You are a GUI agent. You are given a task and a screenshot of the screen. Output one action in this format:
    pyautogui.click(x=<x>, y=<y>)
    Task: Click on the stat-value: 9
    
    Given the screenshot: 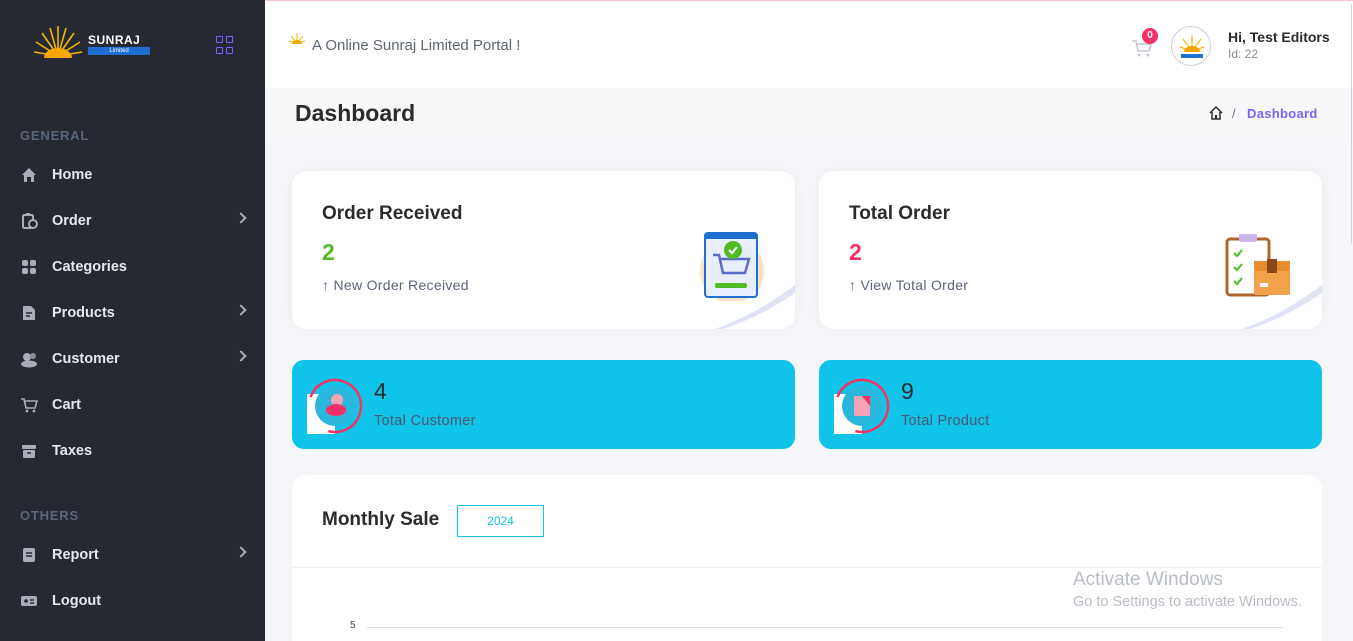 What is the action you would take?
    pyautogui.click(x=907, y=391)
    